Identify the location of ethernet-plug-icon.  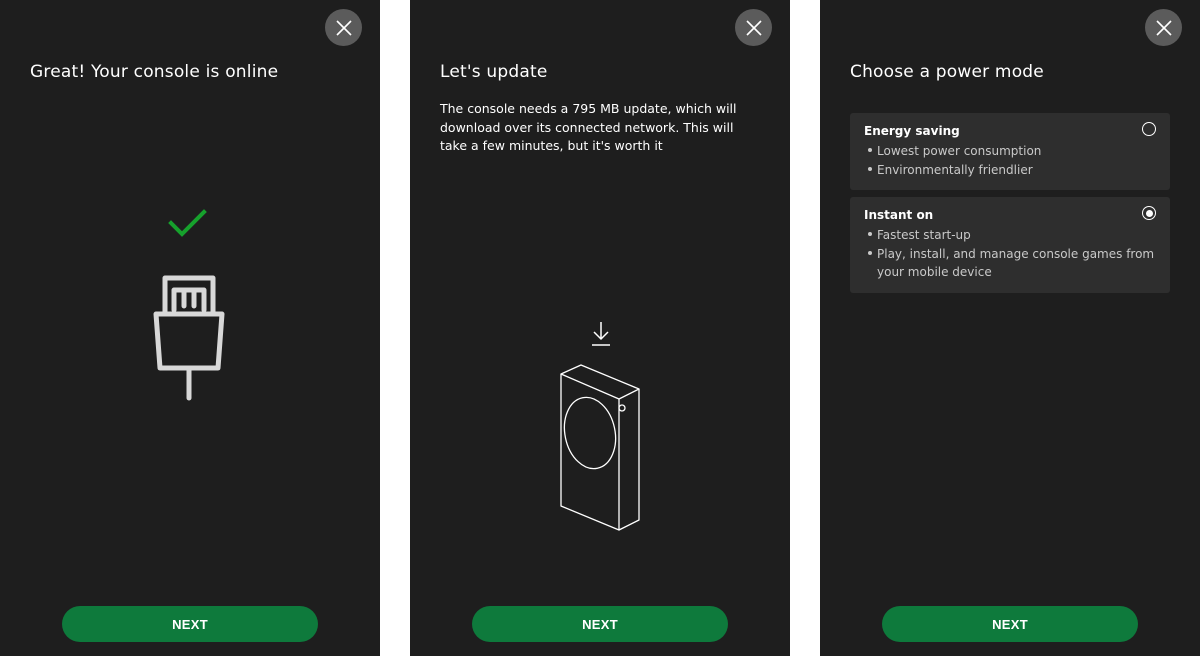
(189, 338).